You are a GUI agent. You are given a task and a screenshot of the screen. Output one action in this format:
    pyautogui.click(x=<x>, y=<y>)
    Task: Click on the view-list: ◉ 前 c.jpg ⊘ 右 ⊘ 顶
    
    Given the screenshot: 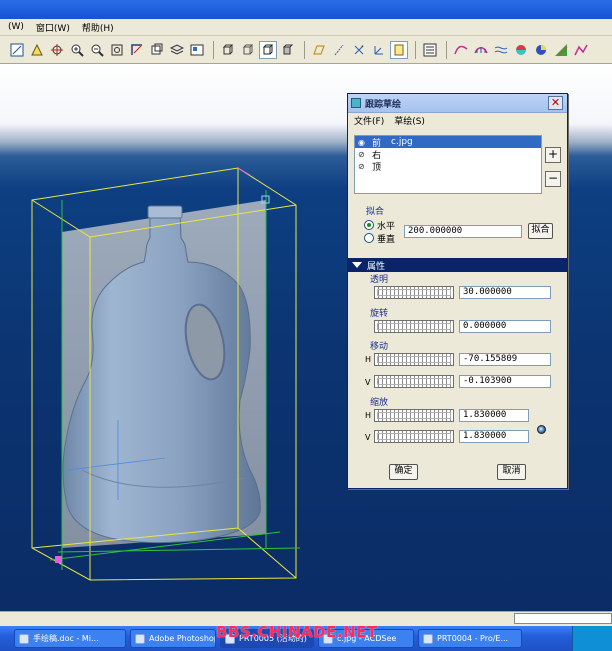 What is the action you would take?
    pyautogui.click(x=448, y=164)
    